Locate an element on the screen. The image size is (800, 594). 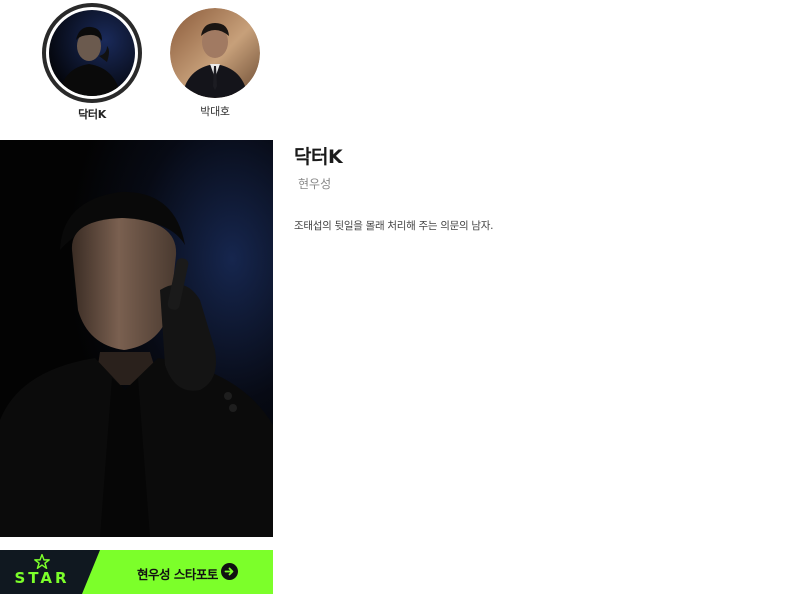
avatar-selected-ring is located at coordinates (92, 53).